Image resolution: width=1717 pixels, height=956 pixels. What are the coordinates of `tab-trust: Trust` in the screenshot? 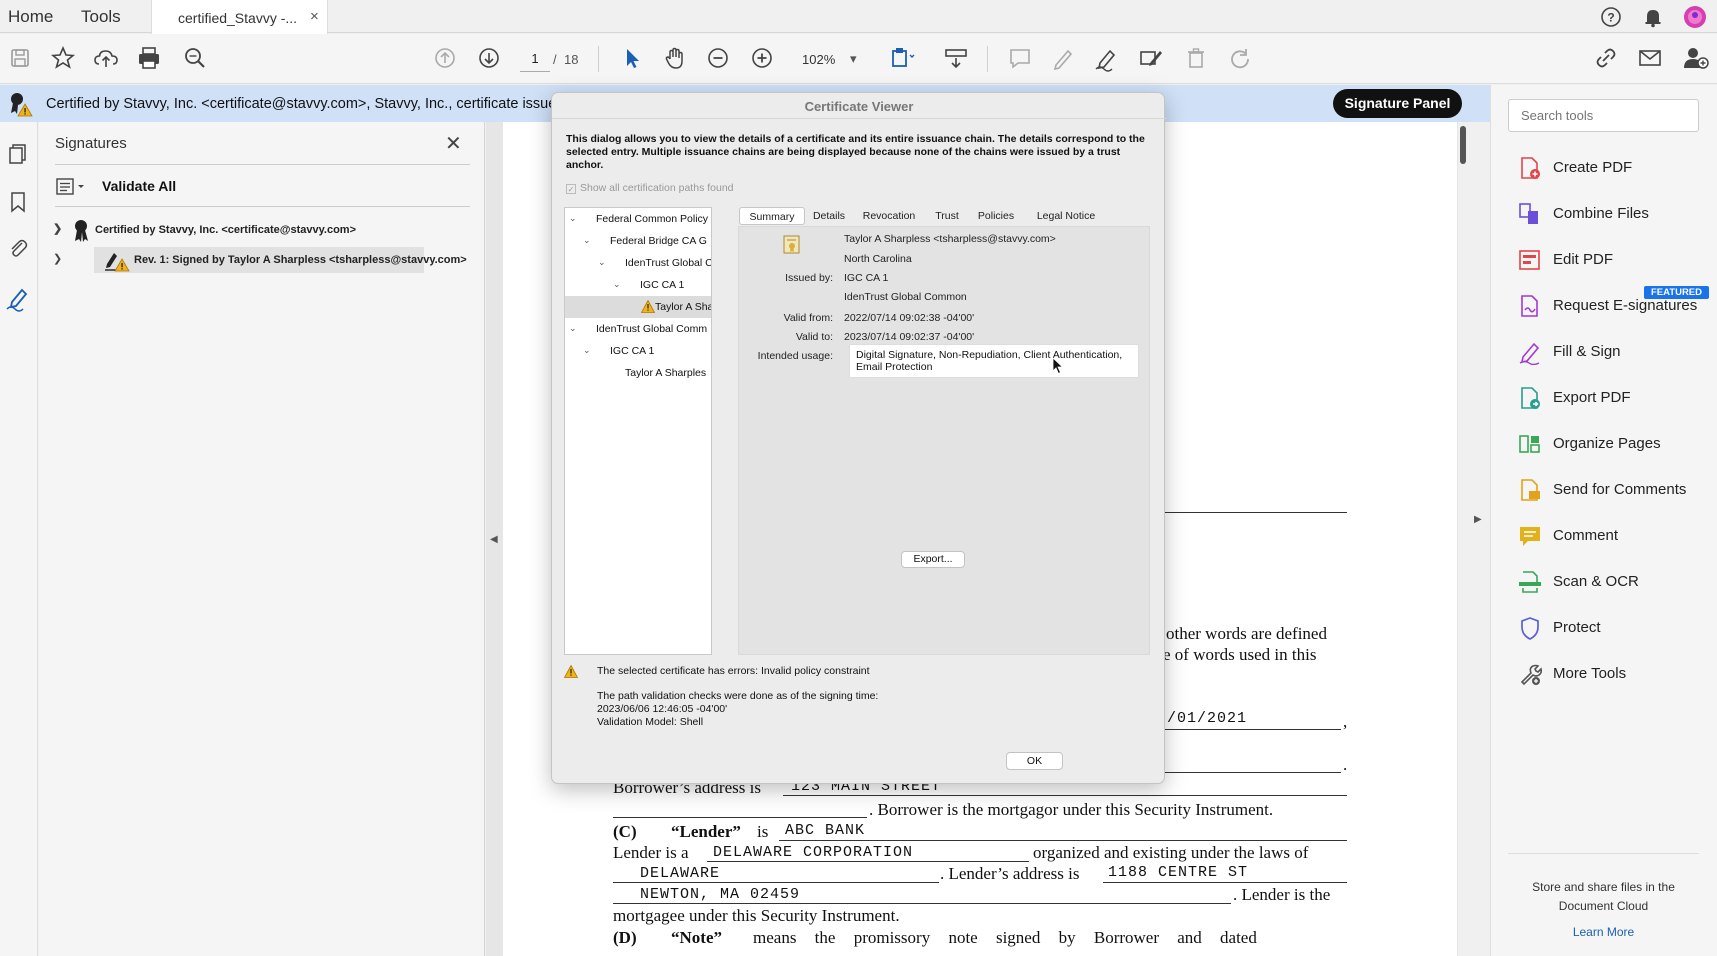 It's located at (947, 216).